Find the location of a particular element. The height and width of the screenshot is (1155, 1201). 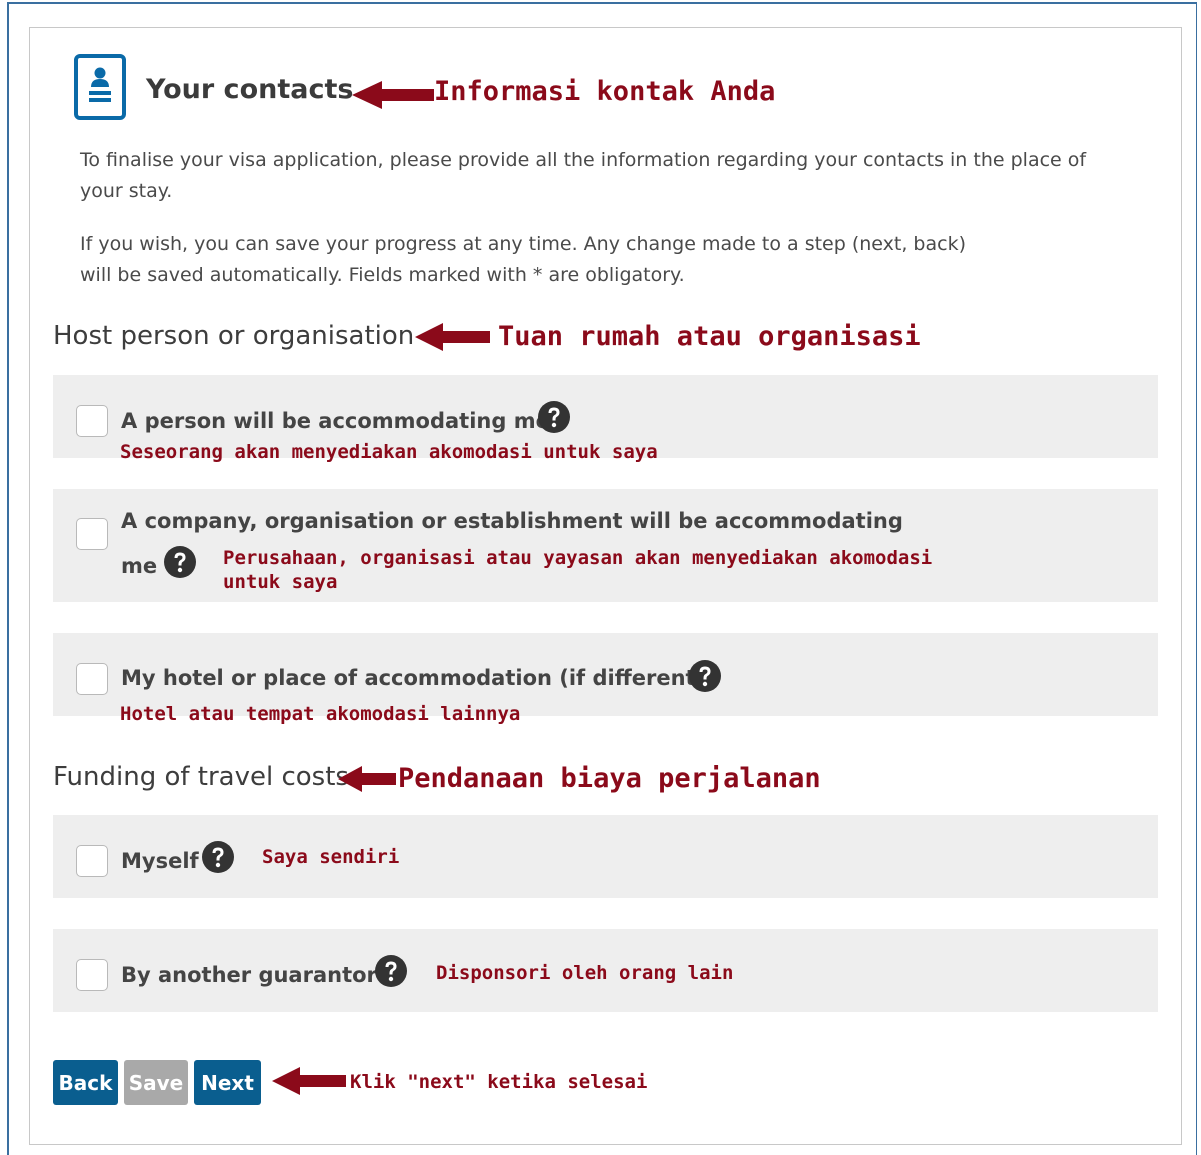

funding-section-heading: Funding of travel costs is located at coordinates (201, 777).